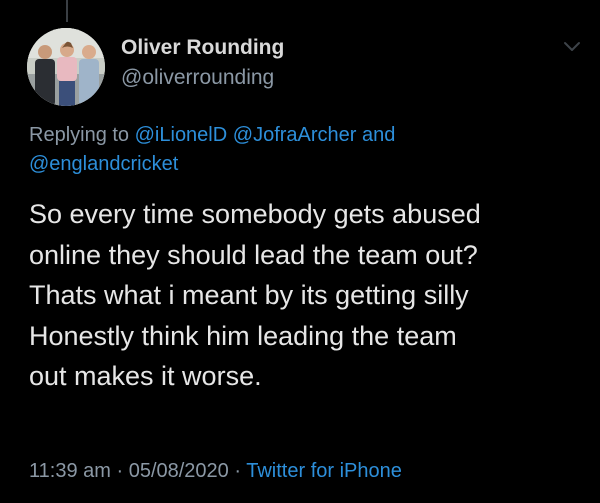  What do you see at coordinates (179, 471) in the screenshot?
I see `tweet-date: 05/08/2020` at bounding box center [179, 471].